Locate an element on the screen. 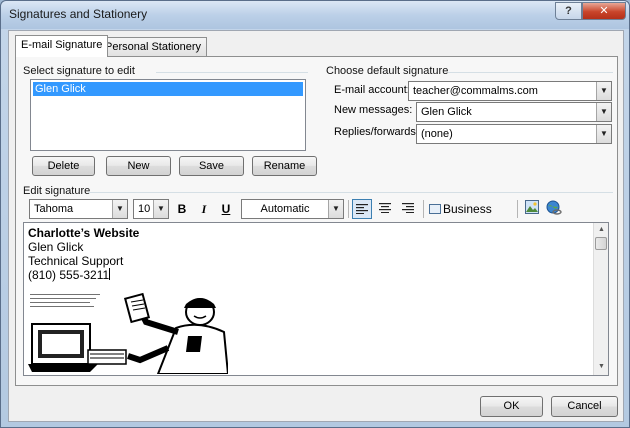  signature-line-name: Glen Glick is located at coordinates (56, 247).